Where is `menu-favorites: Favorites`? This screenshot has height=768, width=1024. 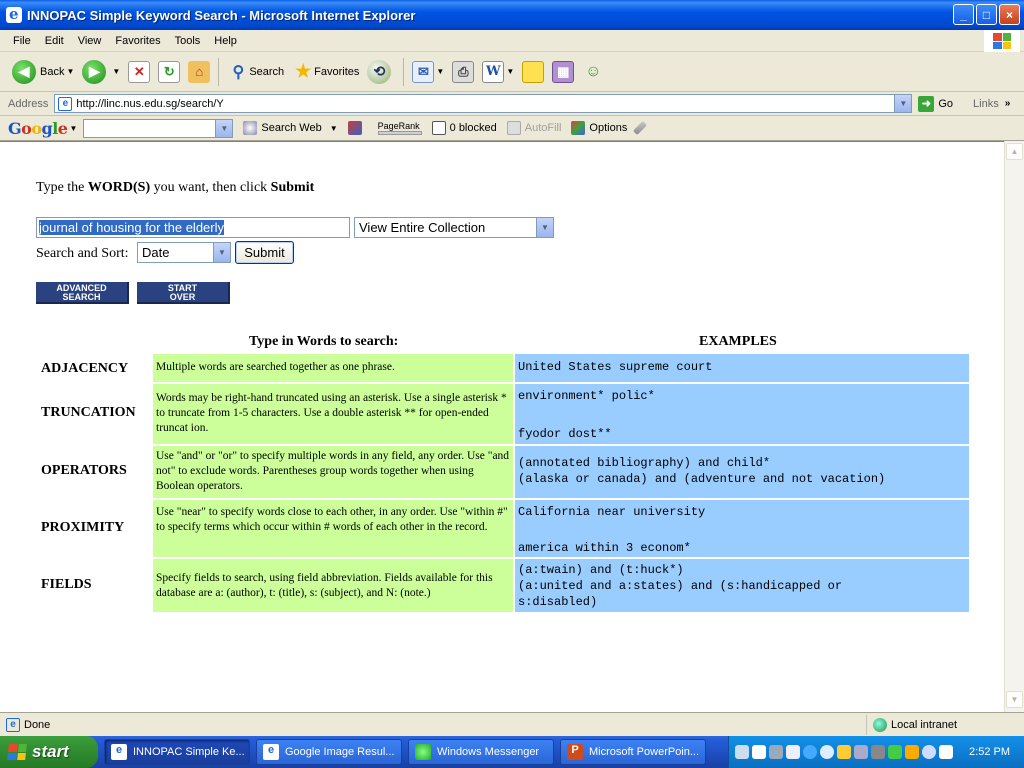
menu-favorites: Favorites is located at coordinates (137, 41).